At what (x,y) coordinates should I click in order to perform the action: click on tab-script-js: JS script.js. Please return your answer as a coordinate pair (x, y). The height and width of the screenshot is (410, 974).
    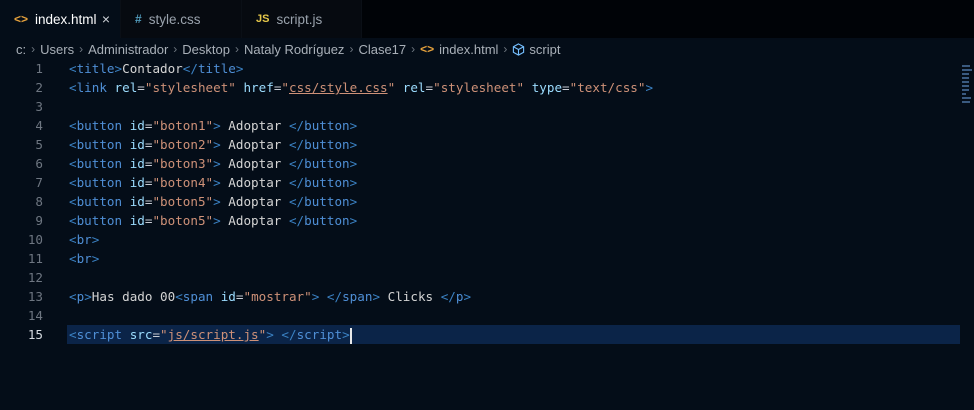
    Looking at the image, I should click on (302, 19).